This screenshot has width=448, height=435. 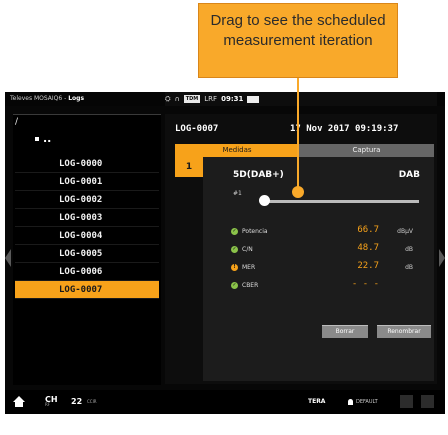 I want to click on status-bar: Televes MOSAIQ6 - Logs ⛭ ∩ TDM LRF 09:31, so click(x=225, y=99).